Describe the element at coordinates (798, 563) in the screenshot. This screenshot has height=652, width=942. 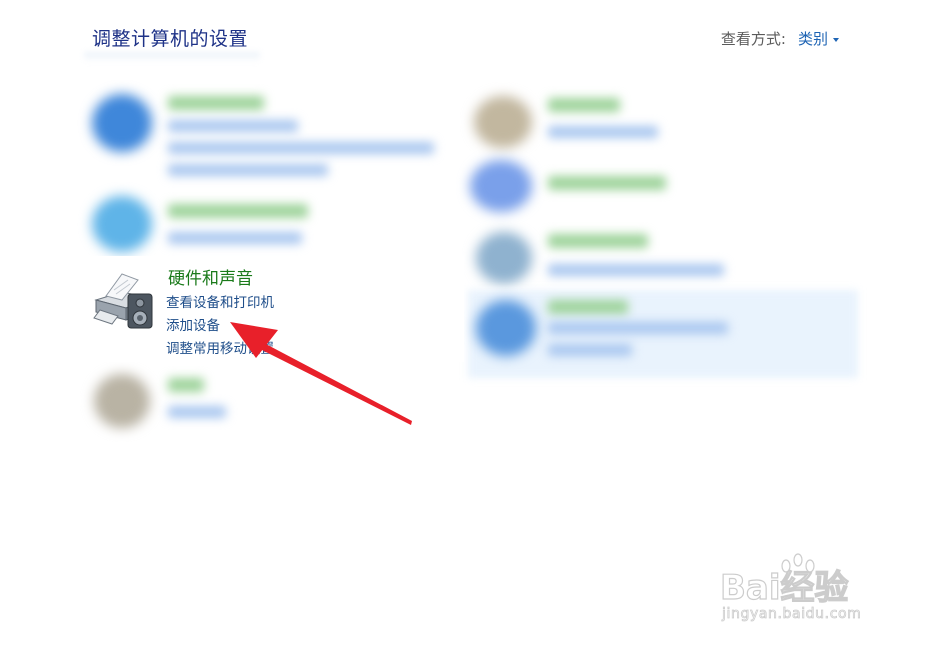
I see `paw-logo-icon` at that location.